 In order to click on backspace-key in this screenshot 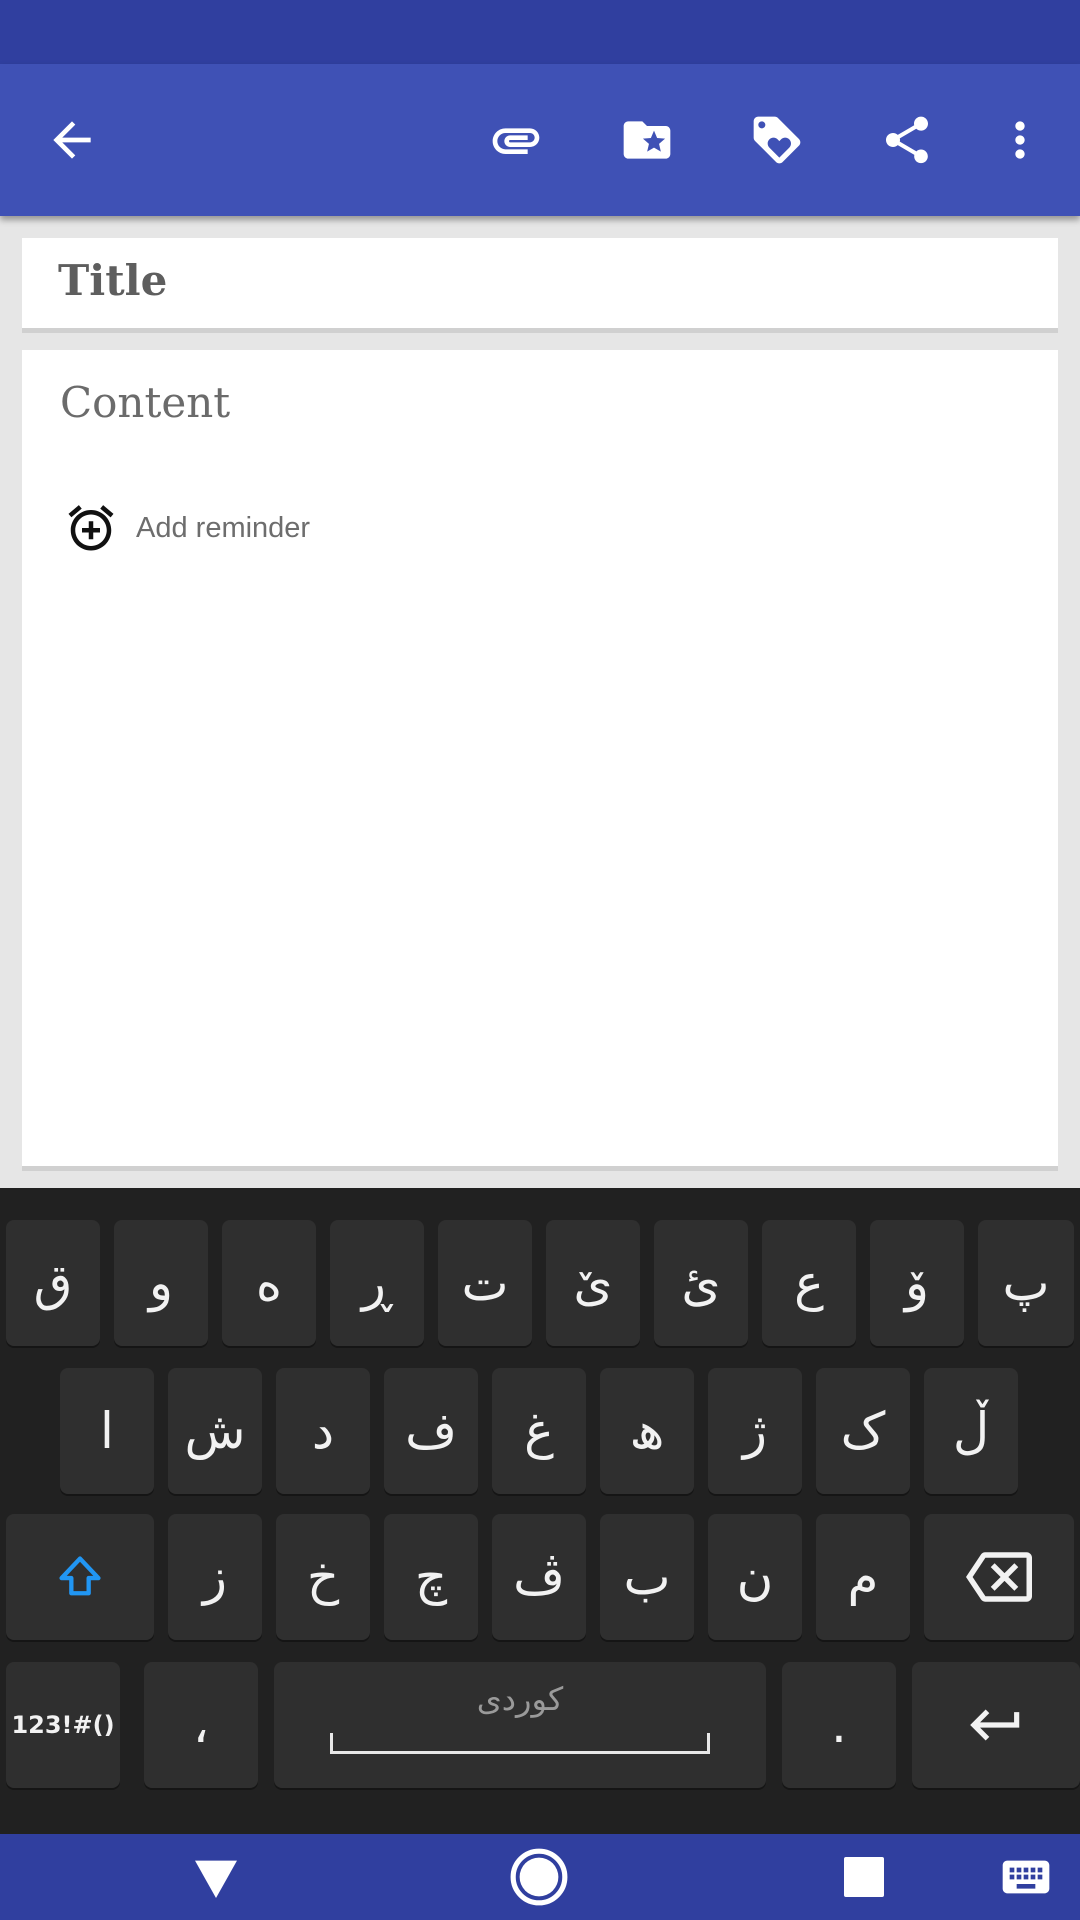, I will do `click(999, 1577)`.